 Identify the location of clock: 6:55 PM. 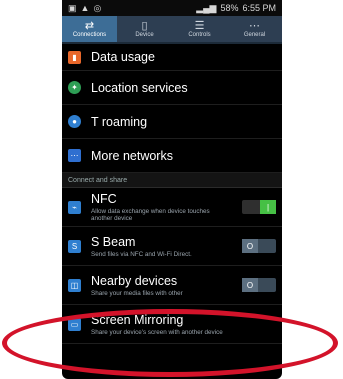
(259, 8).